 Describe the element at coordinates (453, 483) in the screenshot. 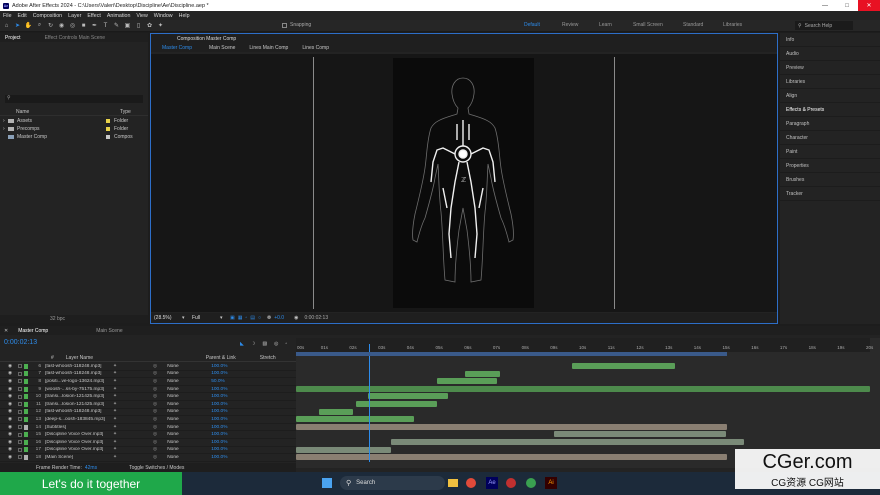

I see `file-explorer-icon` at that location.